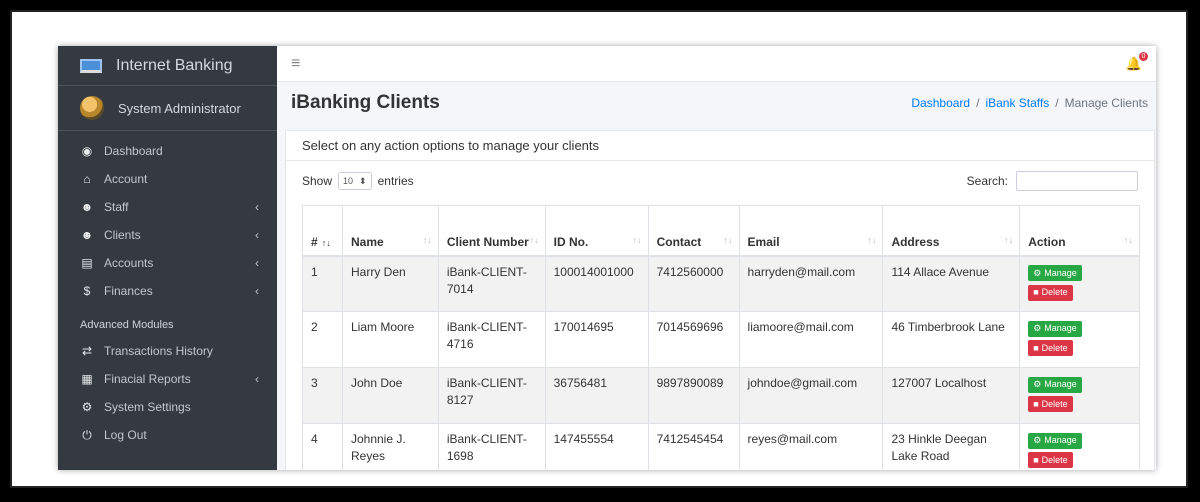  What do you see at coordinates (167, 435) in the screenshot?
I see `sidebar-item-log-out: ⏻ Log Out` at bounding box center [167, 435].